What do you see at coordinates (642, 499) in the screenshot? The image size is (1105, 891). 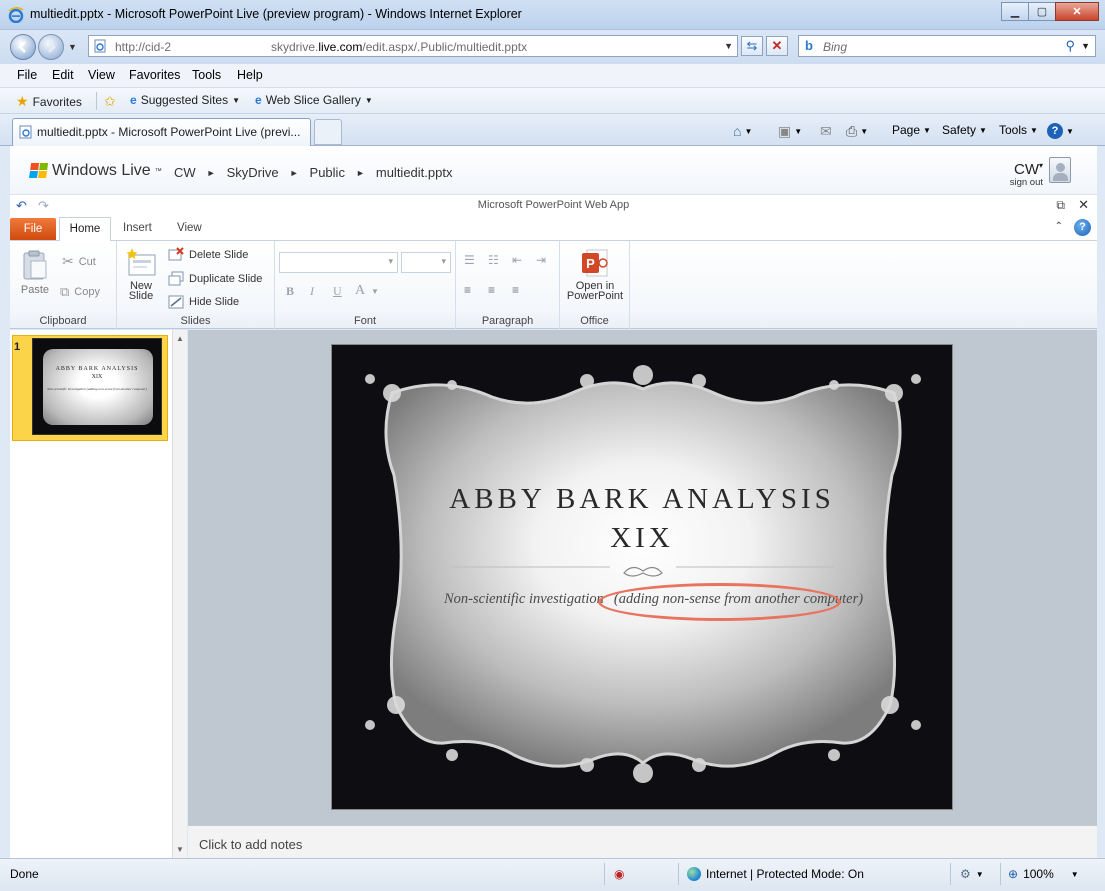 I see `slide-title-line1: ABBY BARK ANALYSIS` at bounding box center [642, 499].